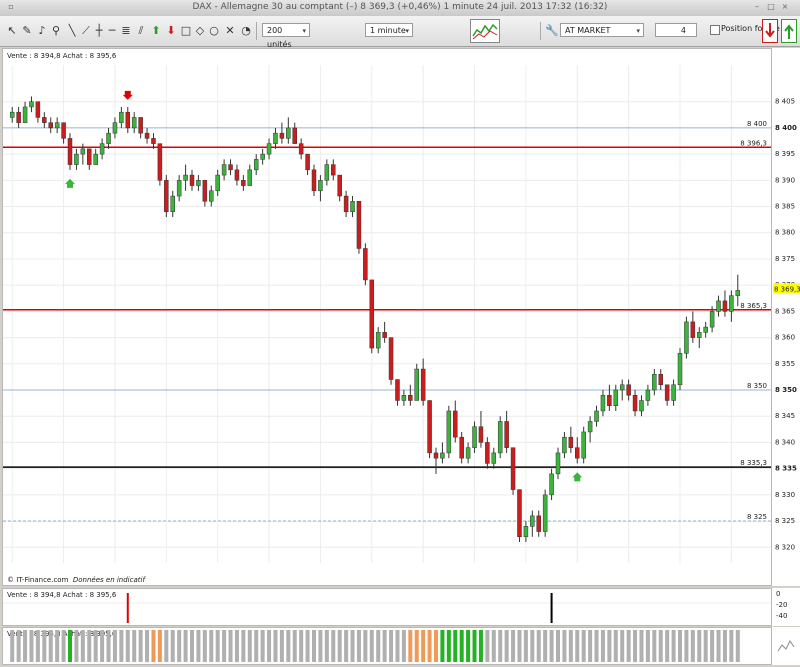 This screenshot has width=800, height=667. What do you see at coordinates (42, 31) in the screenshot?
I see `bell-icon: ♪` at bounding box center [42, 31].